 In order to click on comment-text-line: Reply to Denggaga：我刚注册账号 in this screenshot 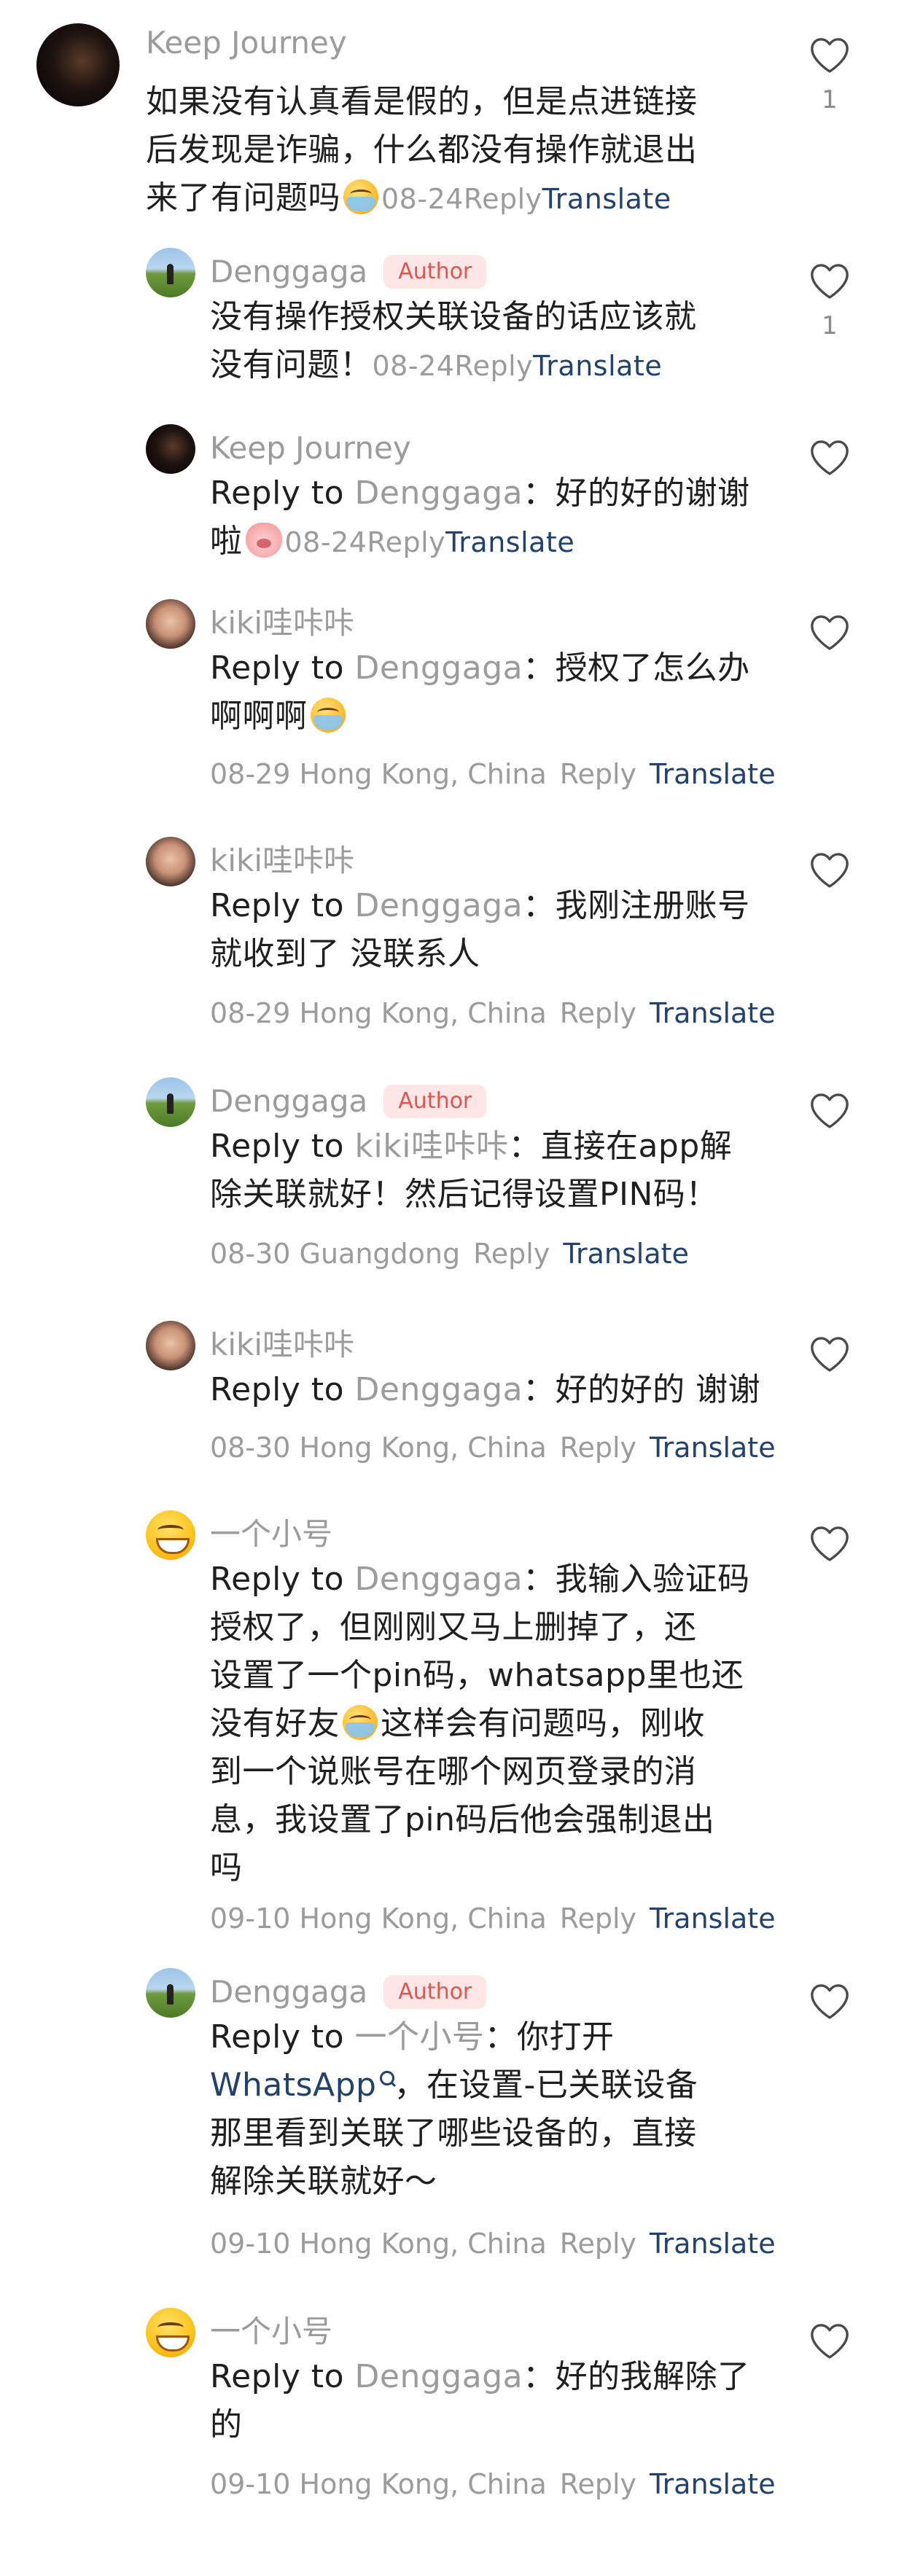, I will do `click(494, 906)`.